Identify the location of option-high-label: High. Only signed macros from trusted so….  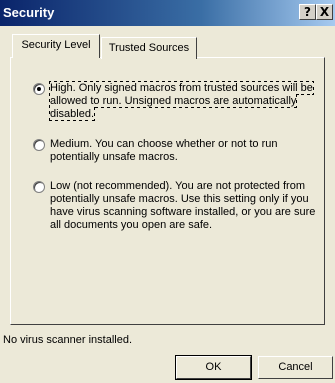
(181, 101).